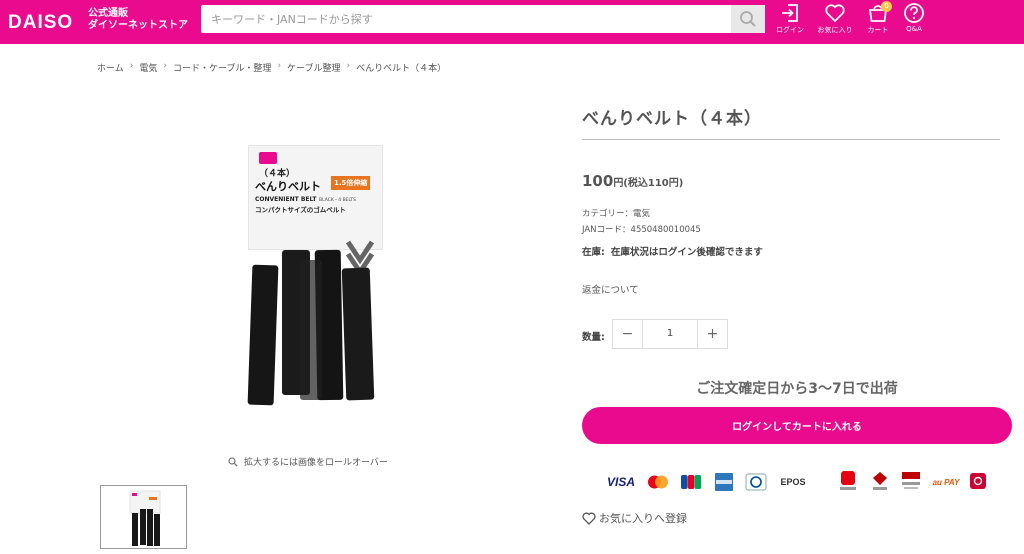 Image resolution: width=1024 pixels, height=554 pixels. What do you see at coordinates (880, 481) in the screenshot?
I see `rakuten-pay-logo-icon` at bounding box center [880, 481].